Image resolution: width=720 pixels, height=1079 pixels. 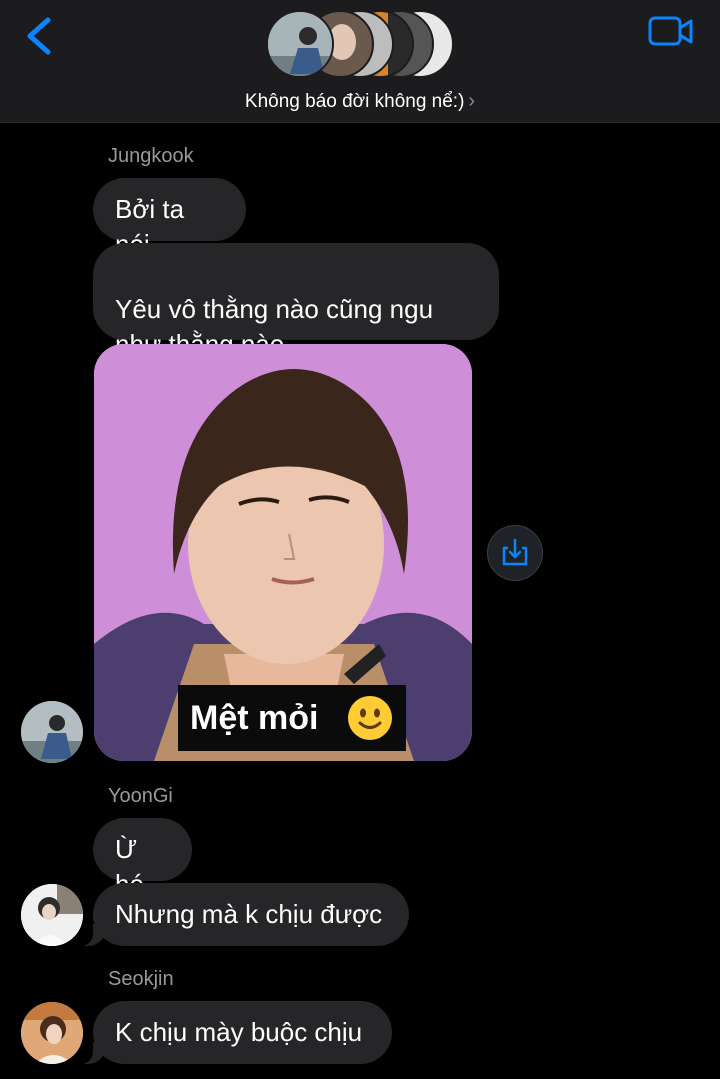 What do you see at coordinates (140, 796) in the screenshot?
I see `sender-name: YoonGi` at bounding box center [140, 796].